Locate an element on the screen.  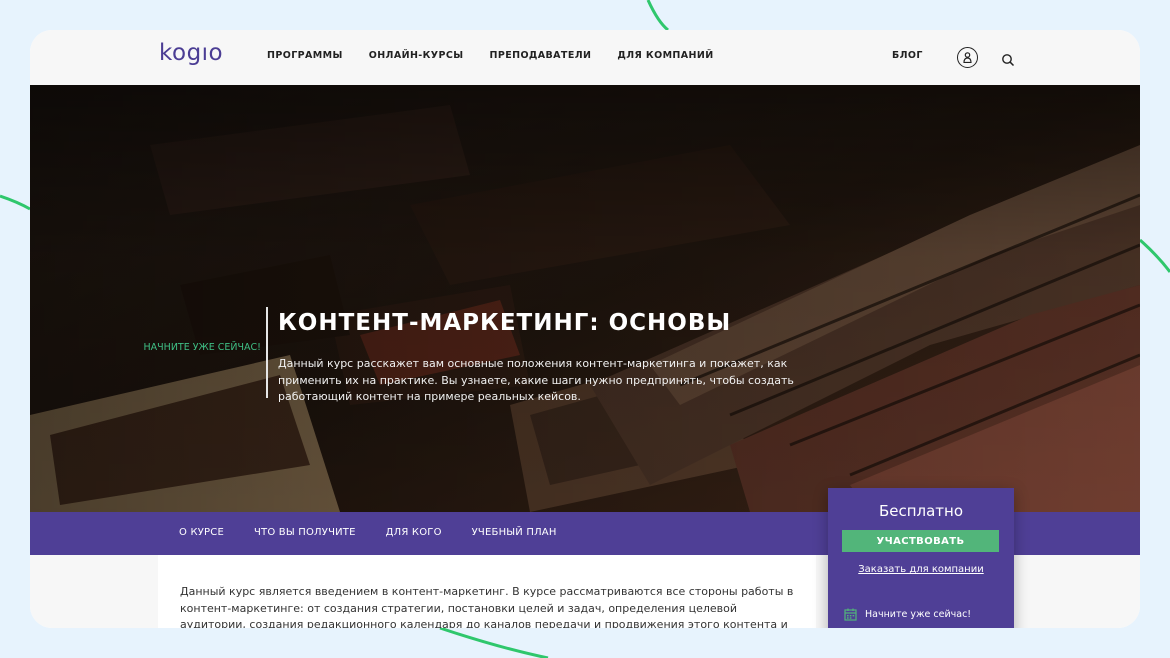
tab-about: О КУРСЕ is located at coordinates (201, 532).